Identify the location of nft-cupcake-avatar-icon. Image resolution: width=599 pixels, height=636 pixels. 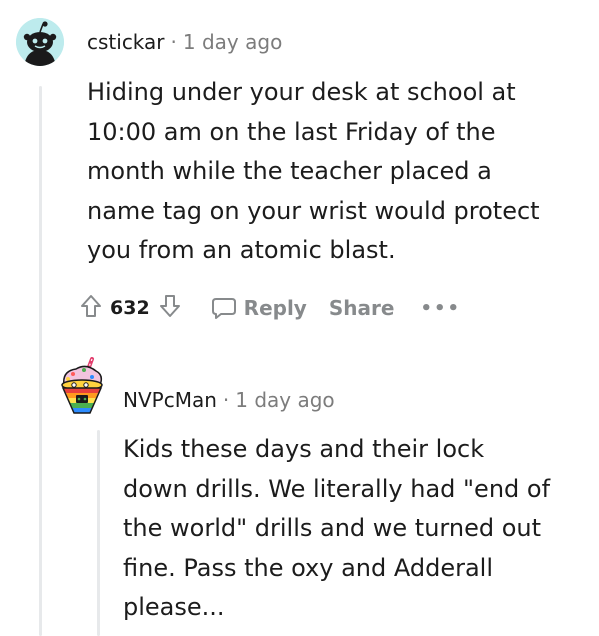
(82, 385).